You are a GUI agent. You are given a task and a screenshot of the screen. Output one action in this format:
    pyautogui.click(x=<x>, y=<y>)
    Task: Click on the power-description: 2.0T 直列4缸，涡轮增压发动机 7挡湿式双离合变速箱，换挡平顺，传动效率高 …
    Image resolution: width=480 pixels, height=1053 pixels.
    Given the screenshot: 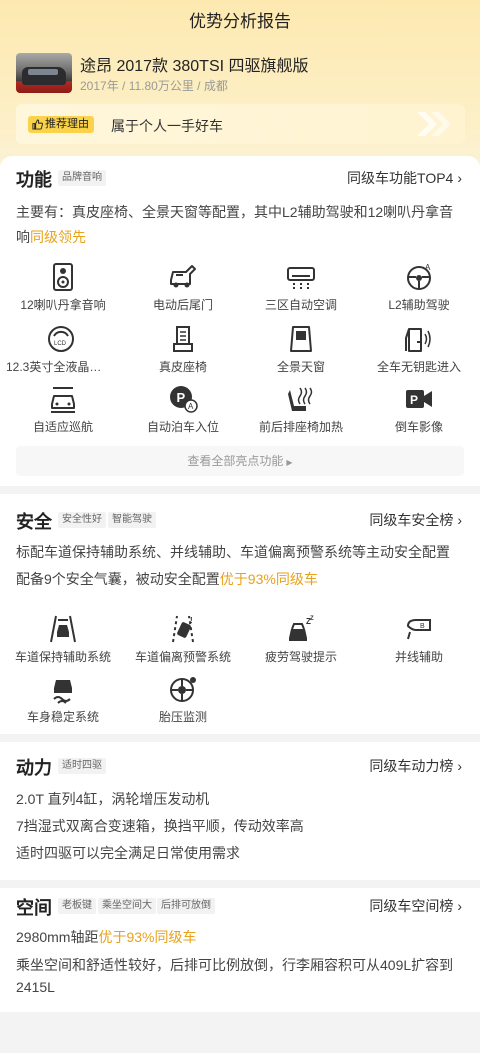 What is the action you would take?
    pyautogui.click(x=241, y=826)
    